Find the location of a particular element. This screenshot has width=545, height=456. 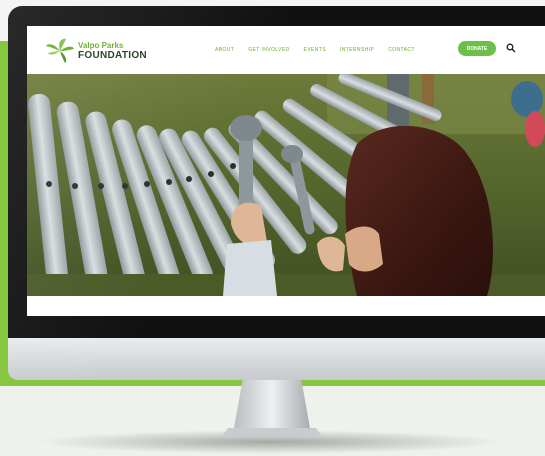

monitor-stand is located at coordinates (272, 404).